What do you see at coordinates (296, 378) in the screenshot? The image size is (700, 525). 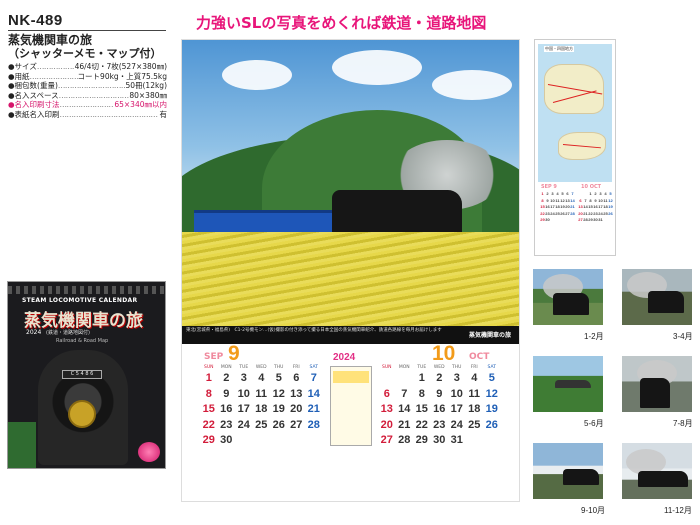 I see `day-cell: 6` at bounding box center [296, 378].